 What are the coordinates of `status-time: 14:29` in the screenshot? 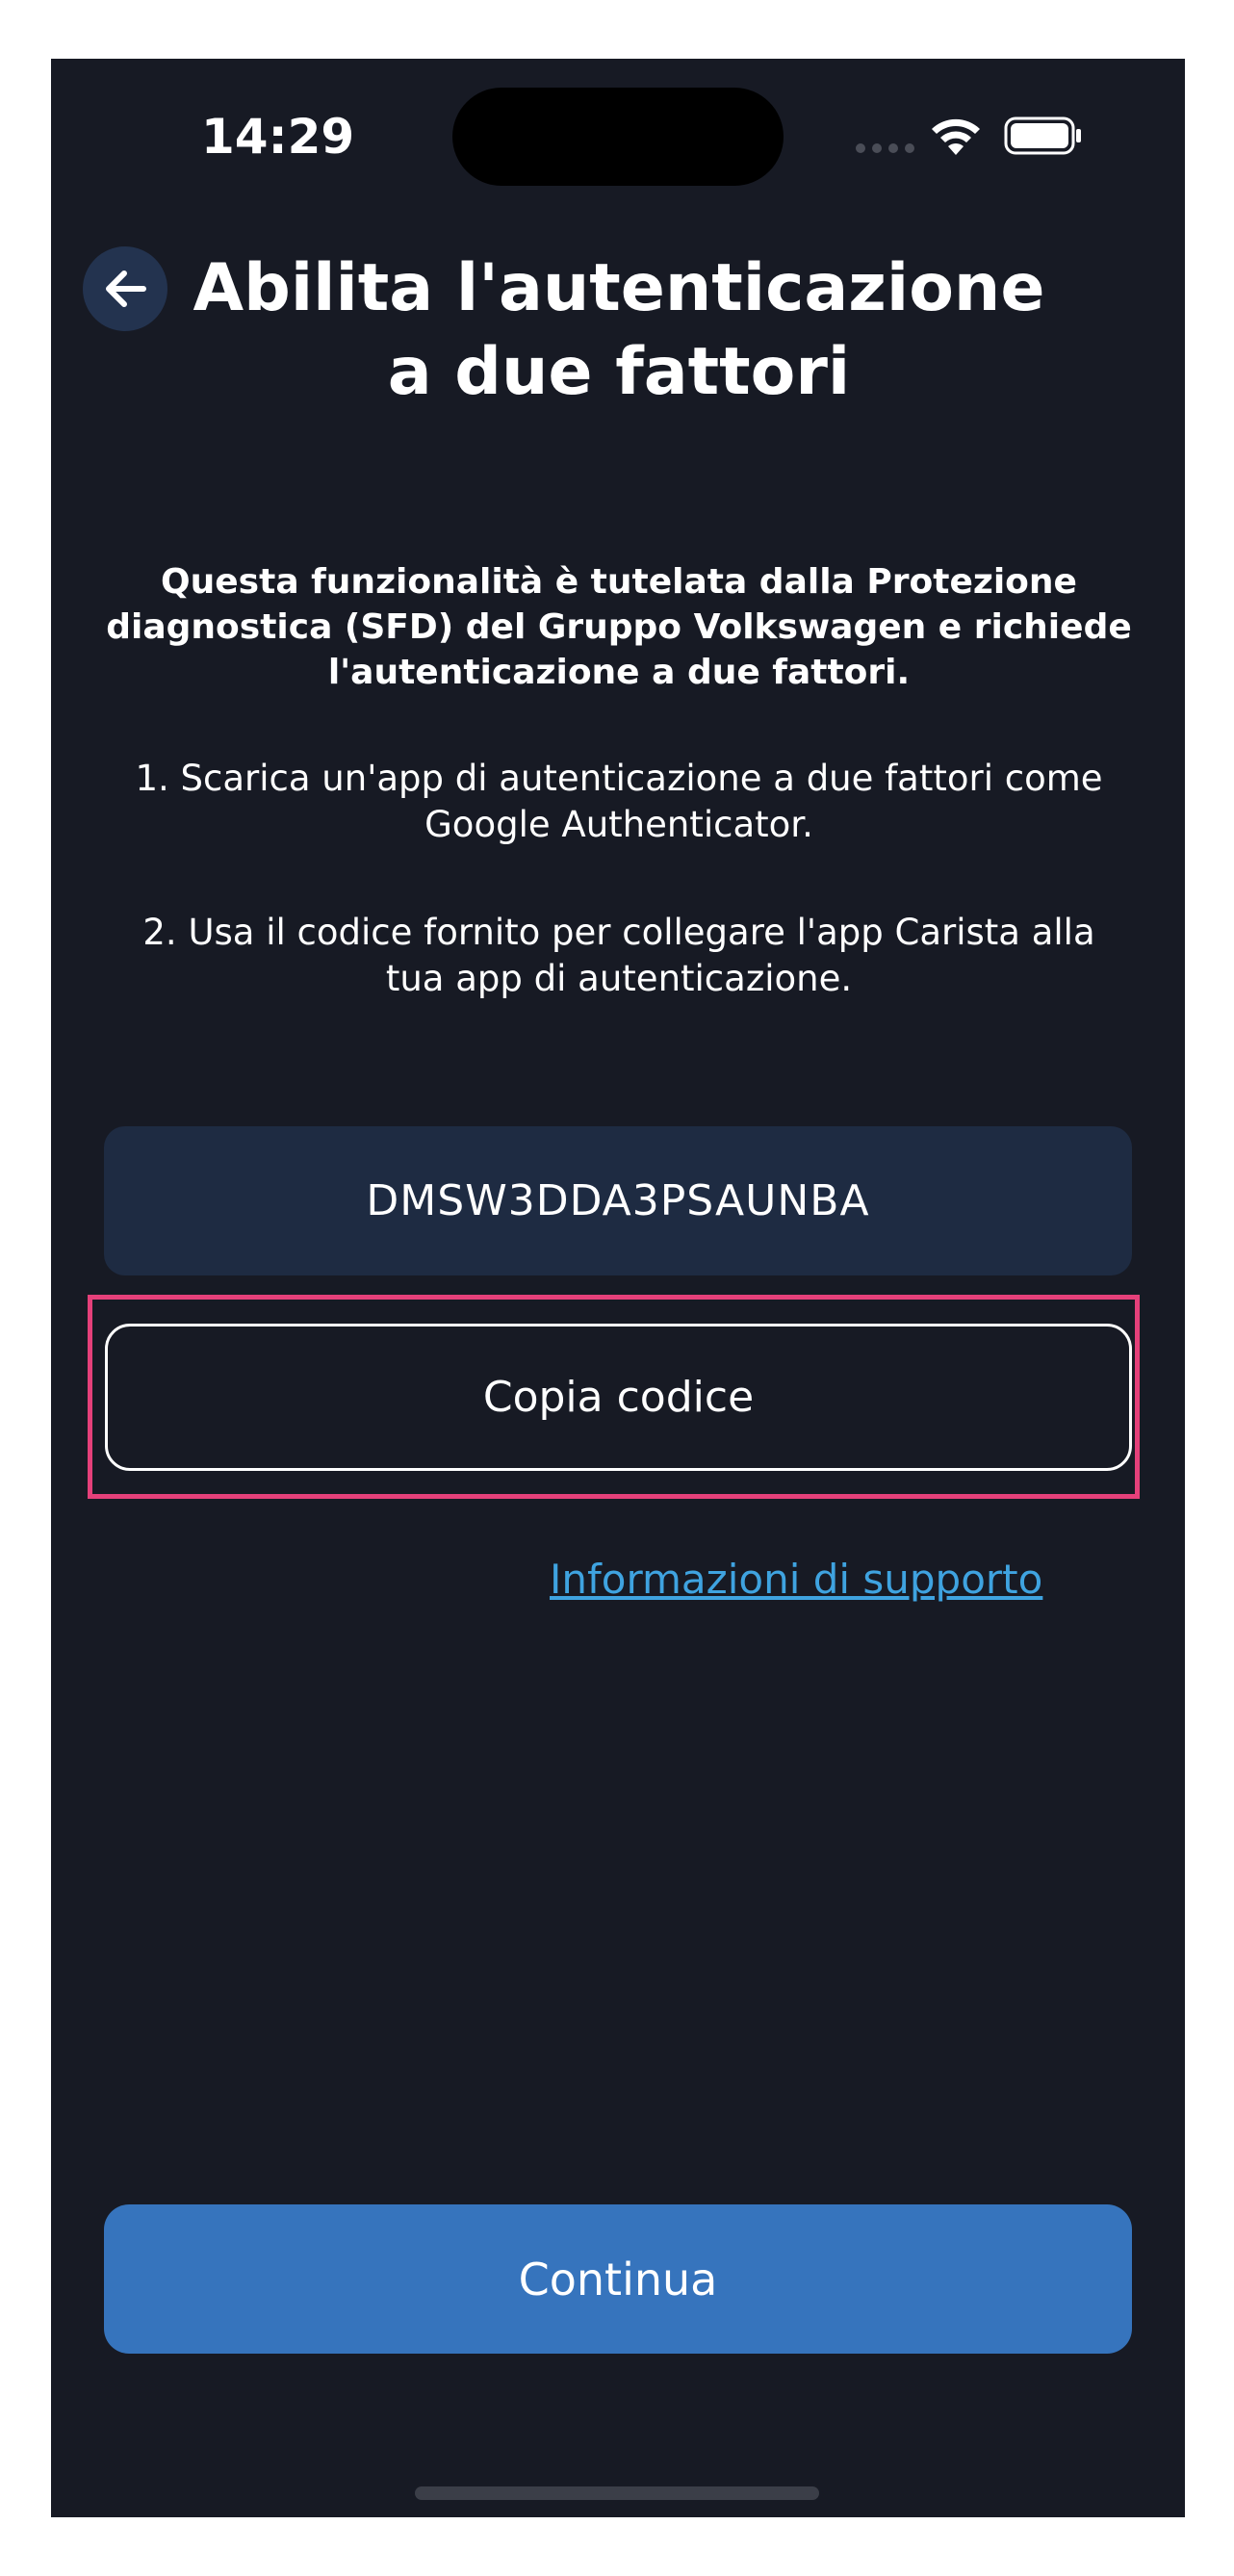 It's located at (278, 137).